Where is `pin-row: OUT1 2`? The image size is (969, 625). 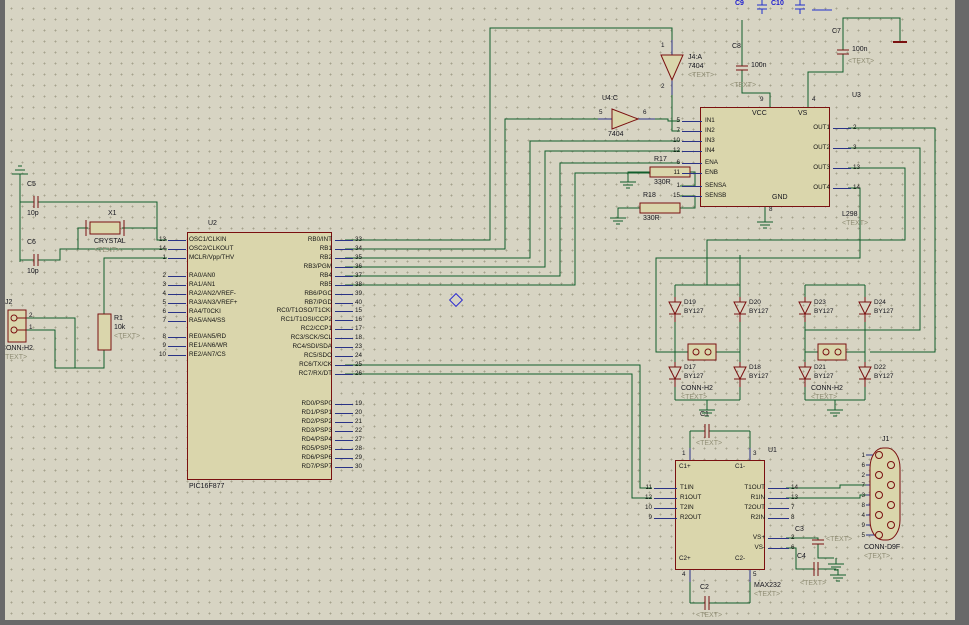
pin-row: OUT1 2 is located at coordinates (788, 128).